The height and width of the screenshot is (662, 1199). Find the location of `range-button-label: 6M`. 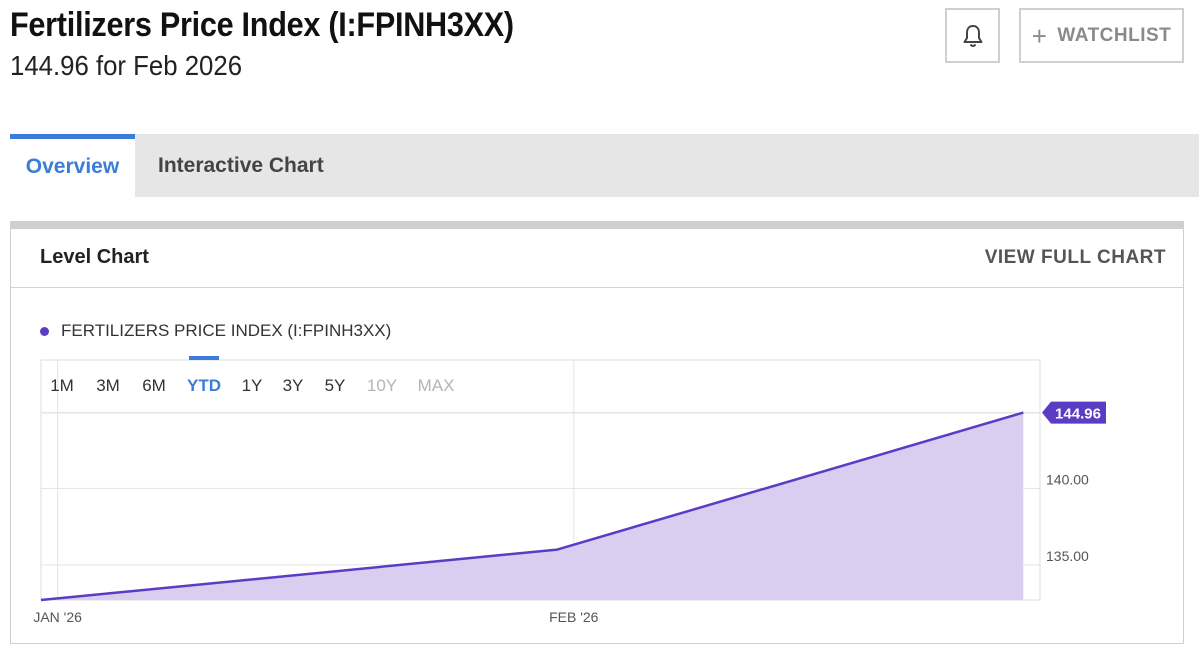

range-button-label: 6M is located at coordinates (154, 385).